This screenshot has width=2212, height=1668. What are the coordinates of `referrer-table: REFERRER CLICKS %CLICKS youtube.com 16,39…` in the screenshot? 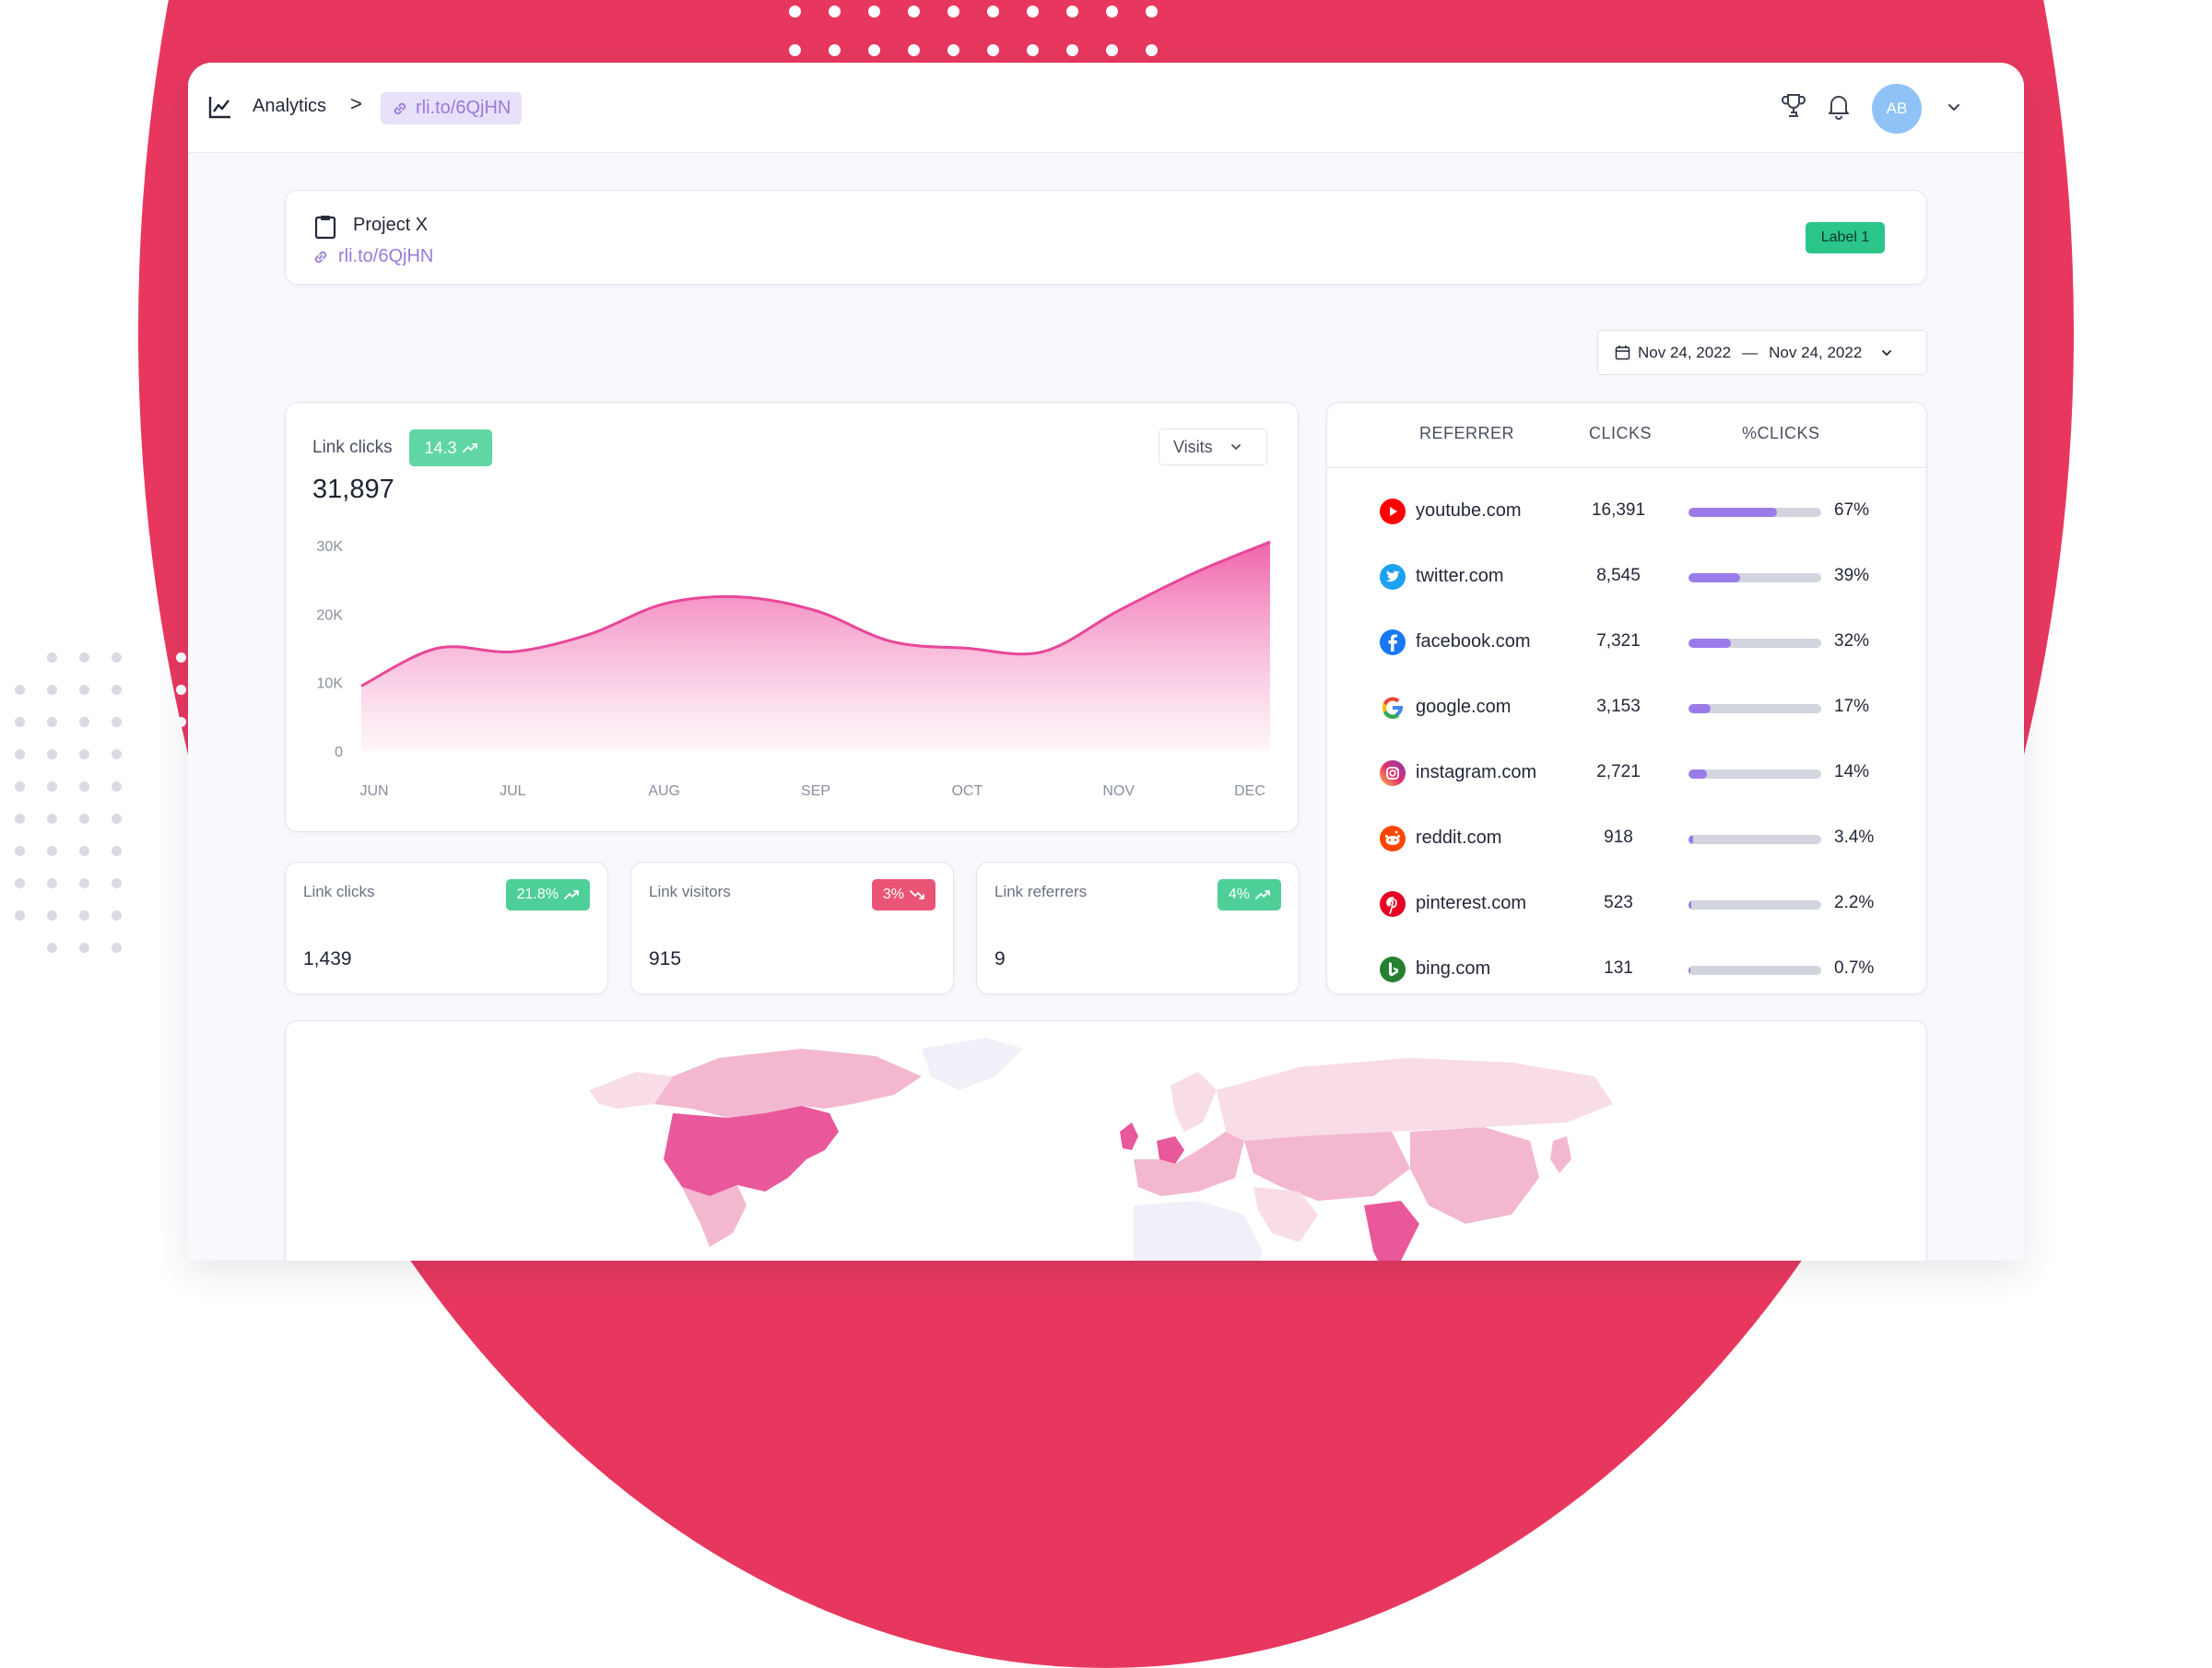 It's located at (1626, 698).